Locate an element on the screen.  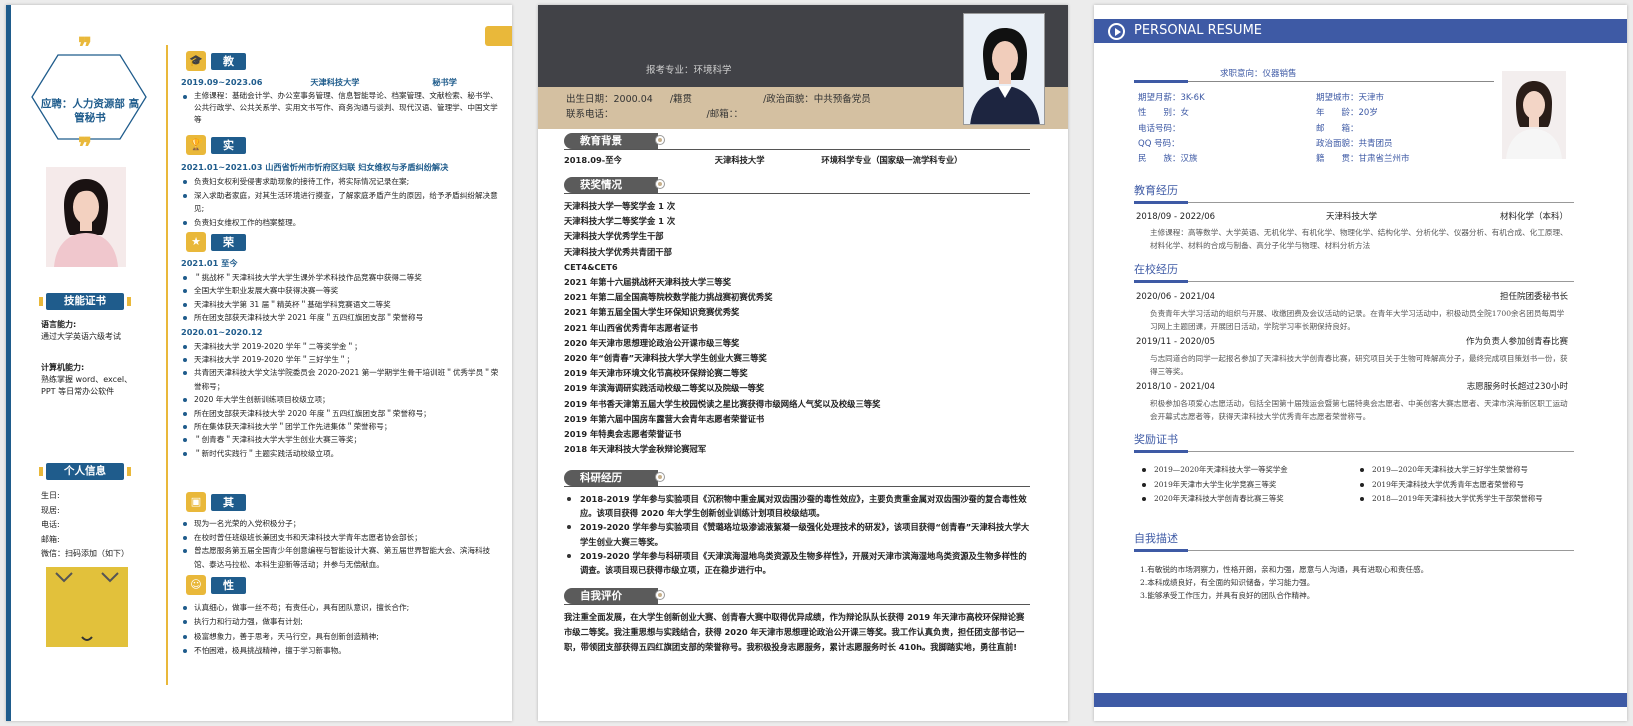
section-education: 教育经历 is located at coordinates (1354, 193).